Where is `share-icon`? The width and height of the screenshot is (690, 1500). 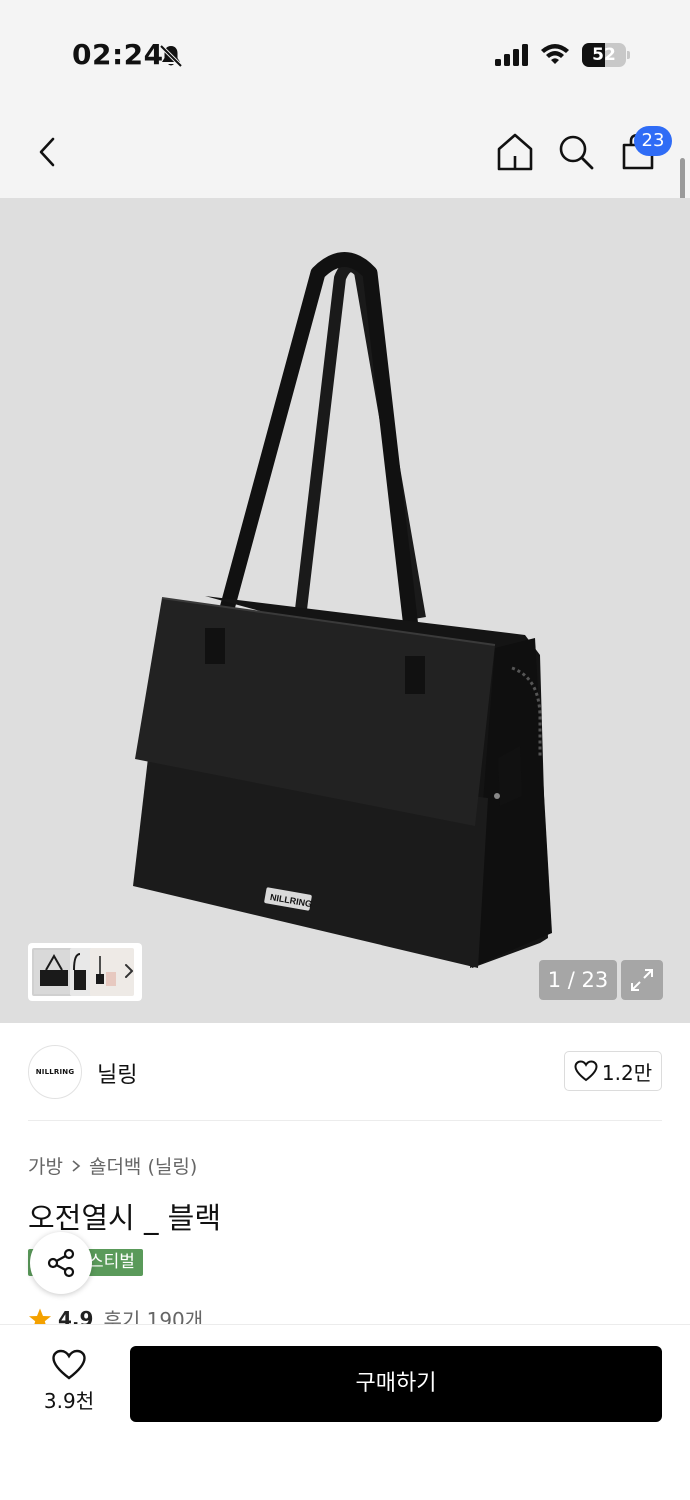 share-icon is located at coordinates (61, 1263).